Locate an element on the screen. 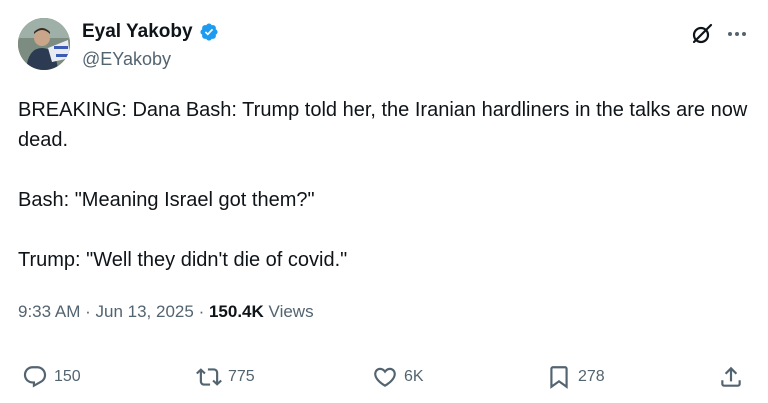  share-button is located at coordinates (731, 377).